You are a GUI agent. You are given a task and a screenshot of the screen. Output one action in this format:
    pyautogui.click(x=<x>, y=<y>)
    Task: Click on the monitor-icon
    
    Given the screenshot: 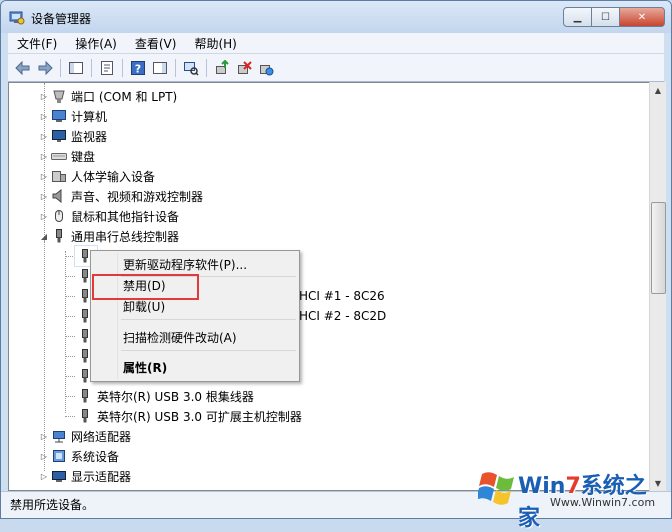 What is the action you would take?
    pyautogui.click(x=59, y=136)
    